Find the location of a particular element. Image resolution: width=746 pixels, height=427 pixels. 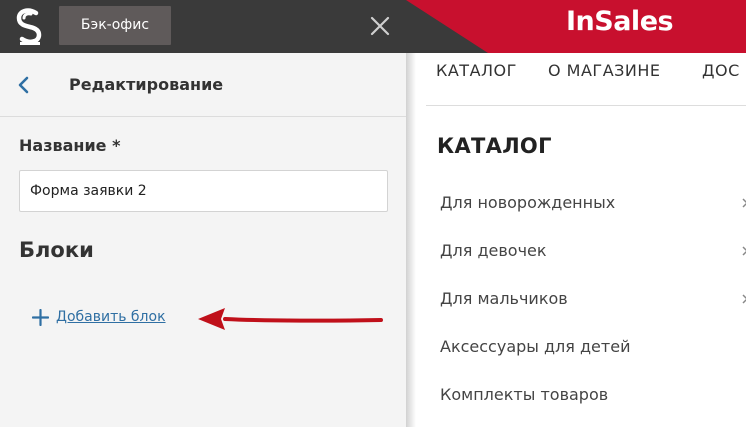

blocks-section-title: Блоки is located at coordinates (56, 250).